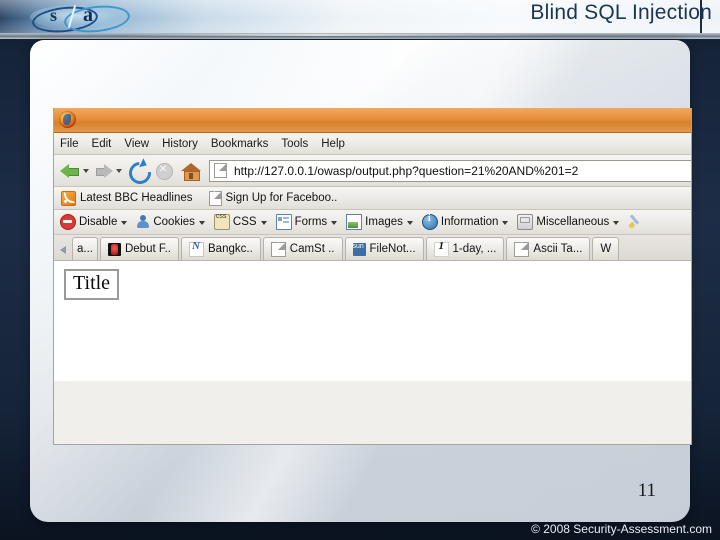 The height and width of the screenshot is (540, 720). Describe the element at coordinates (102, 144) in the screenshot. I see `menu-item-edit: Edit` at that location.